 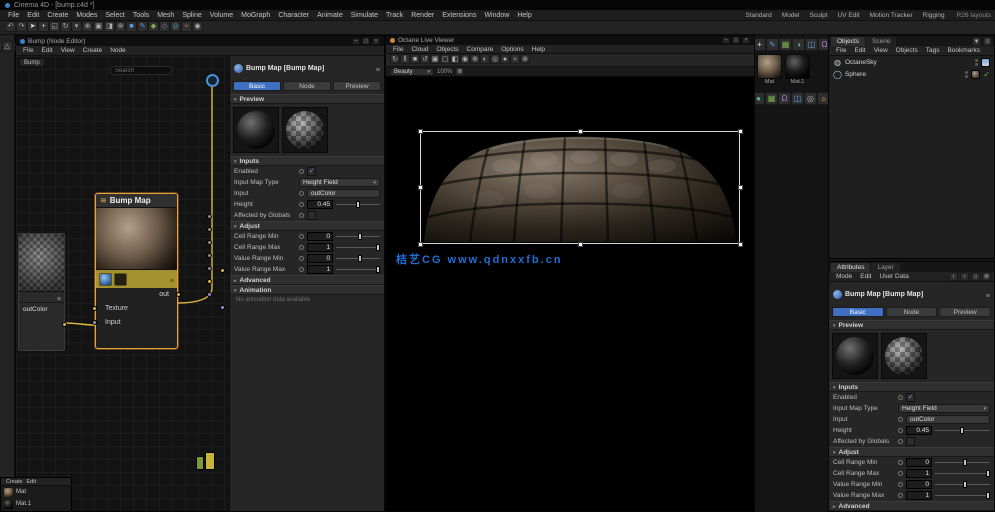 What do you see at coordinates (459, 15) in the screenshot?
I see `menu-item: Extensions` at bounding box center [459, 15].